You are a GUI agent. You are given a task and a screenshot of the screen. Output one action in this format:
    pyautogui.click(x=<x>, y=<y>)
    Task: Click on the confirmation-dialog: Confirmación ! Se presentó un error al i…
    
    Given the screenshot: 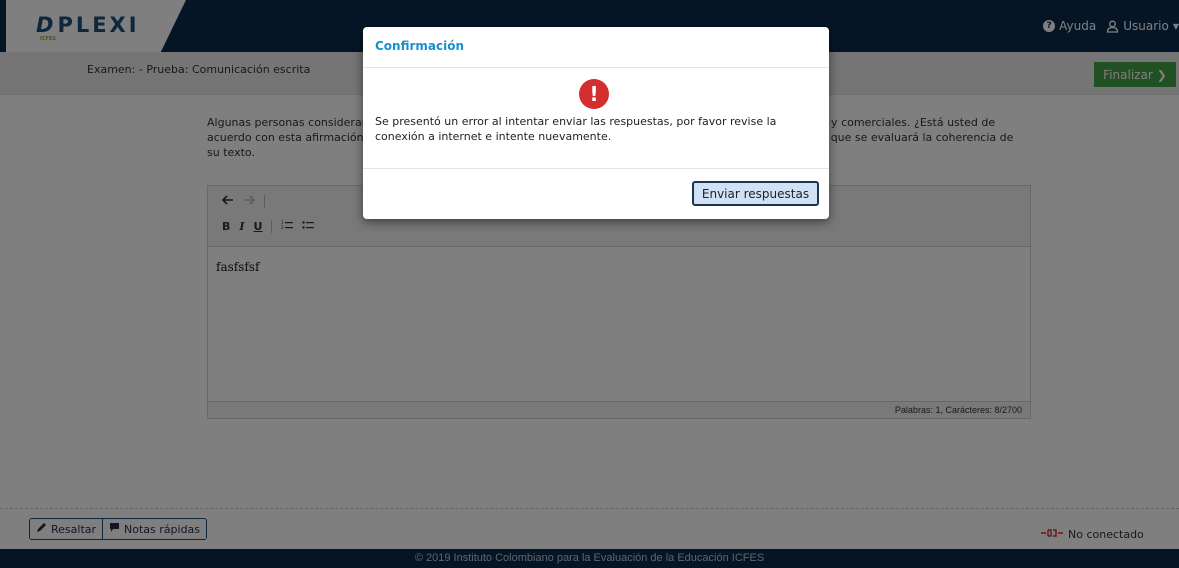 What is the action you would take?
    pyautogui.click(x=596, y=123)
    